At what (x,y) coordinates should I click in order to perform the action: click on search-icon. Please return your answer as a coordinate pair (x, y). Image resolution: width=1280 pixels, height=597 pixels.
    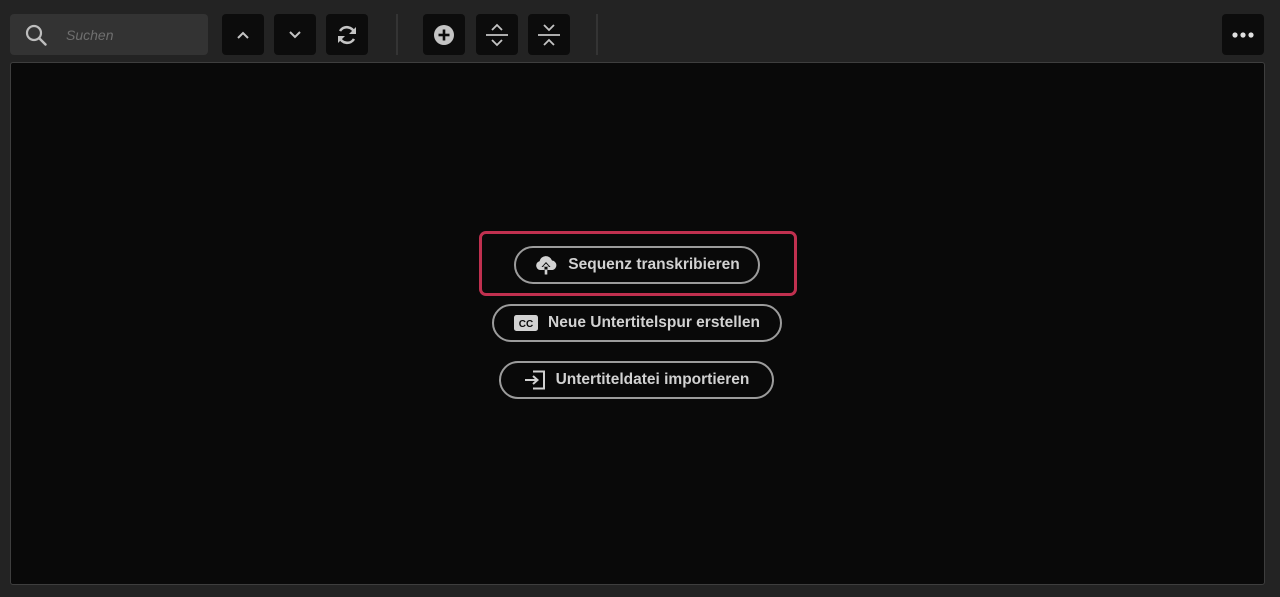
    Looking at the image, I should click on (36, 35).